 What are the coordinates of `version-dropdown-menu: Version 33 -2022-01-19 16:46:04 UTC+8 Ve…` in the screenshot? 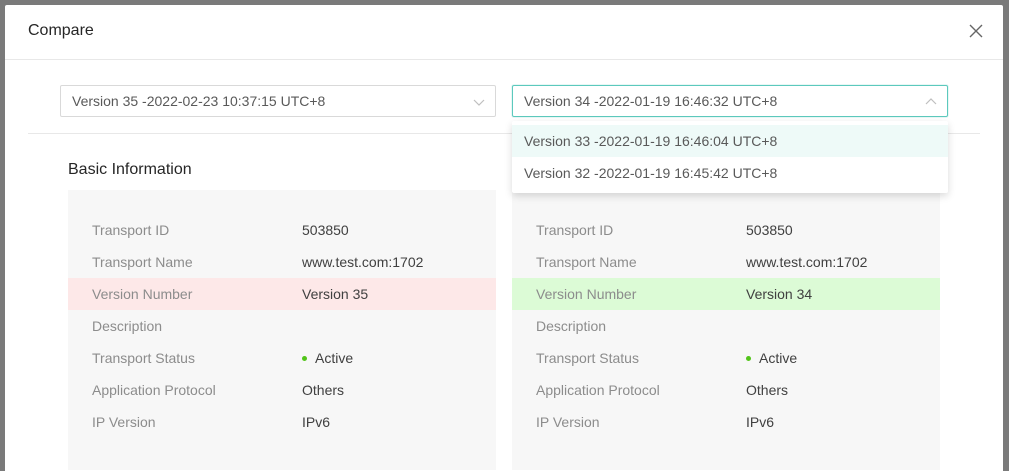 It's located at (730, 157).